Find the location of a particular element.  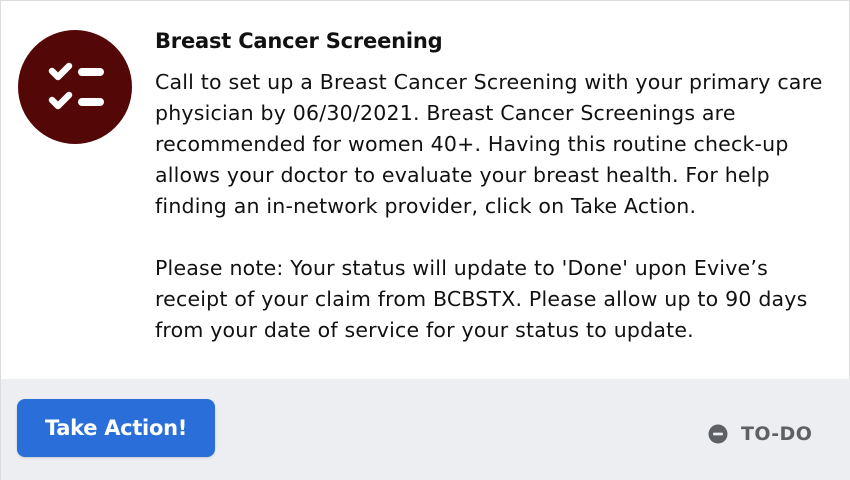

status-badge: TO-DO is located at coordinates (760, 434).